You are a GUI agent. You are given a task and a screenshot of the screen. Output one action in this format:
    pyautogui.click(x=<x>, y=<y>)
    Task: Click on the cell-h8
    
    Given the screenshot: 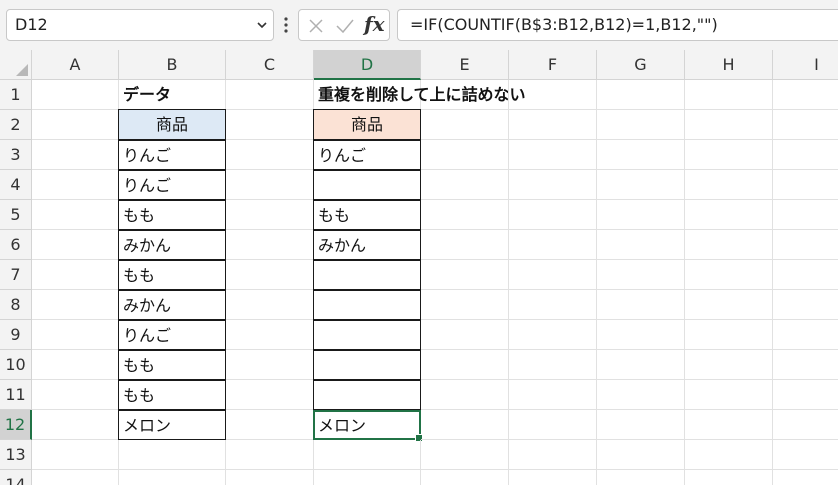 What is the action you would take?
    pyautogui.click(x=729, y=305)
    